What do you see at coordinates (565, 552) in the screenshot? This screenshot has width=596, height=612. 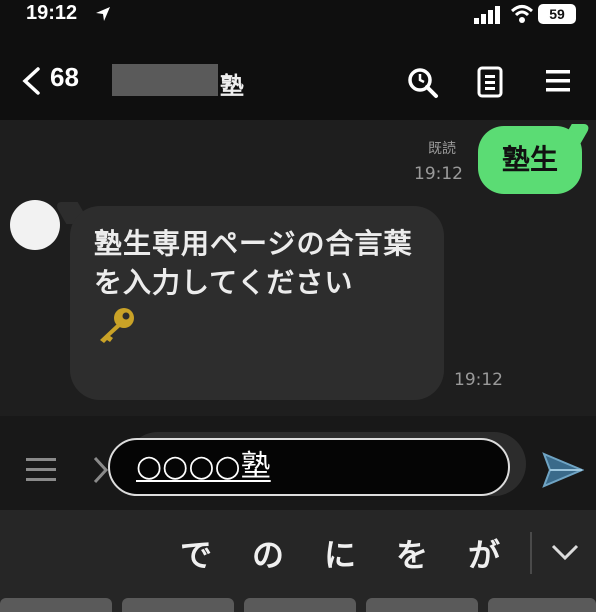 I see `chevron-down-icon` at bounding box center [565, 552].